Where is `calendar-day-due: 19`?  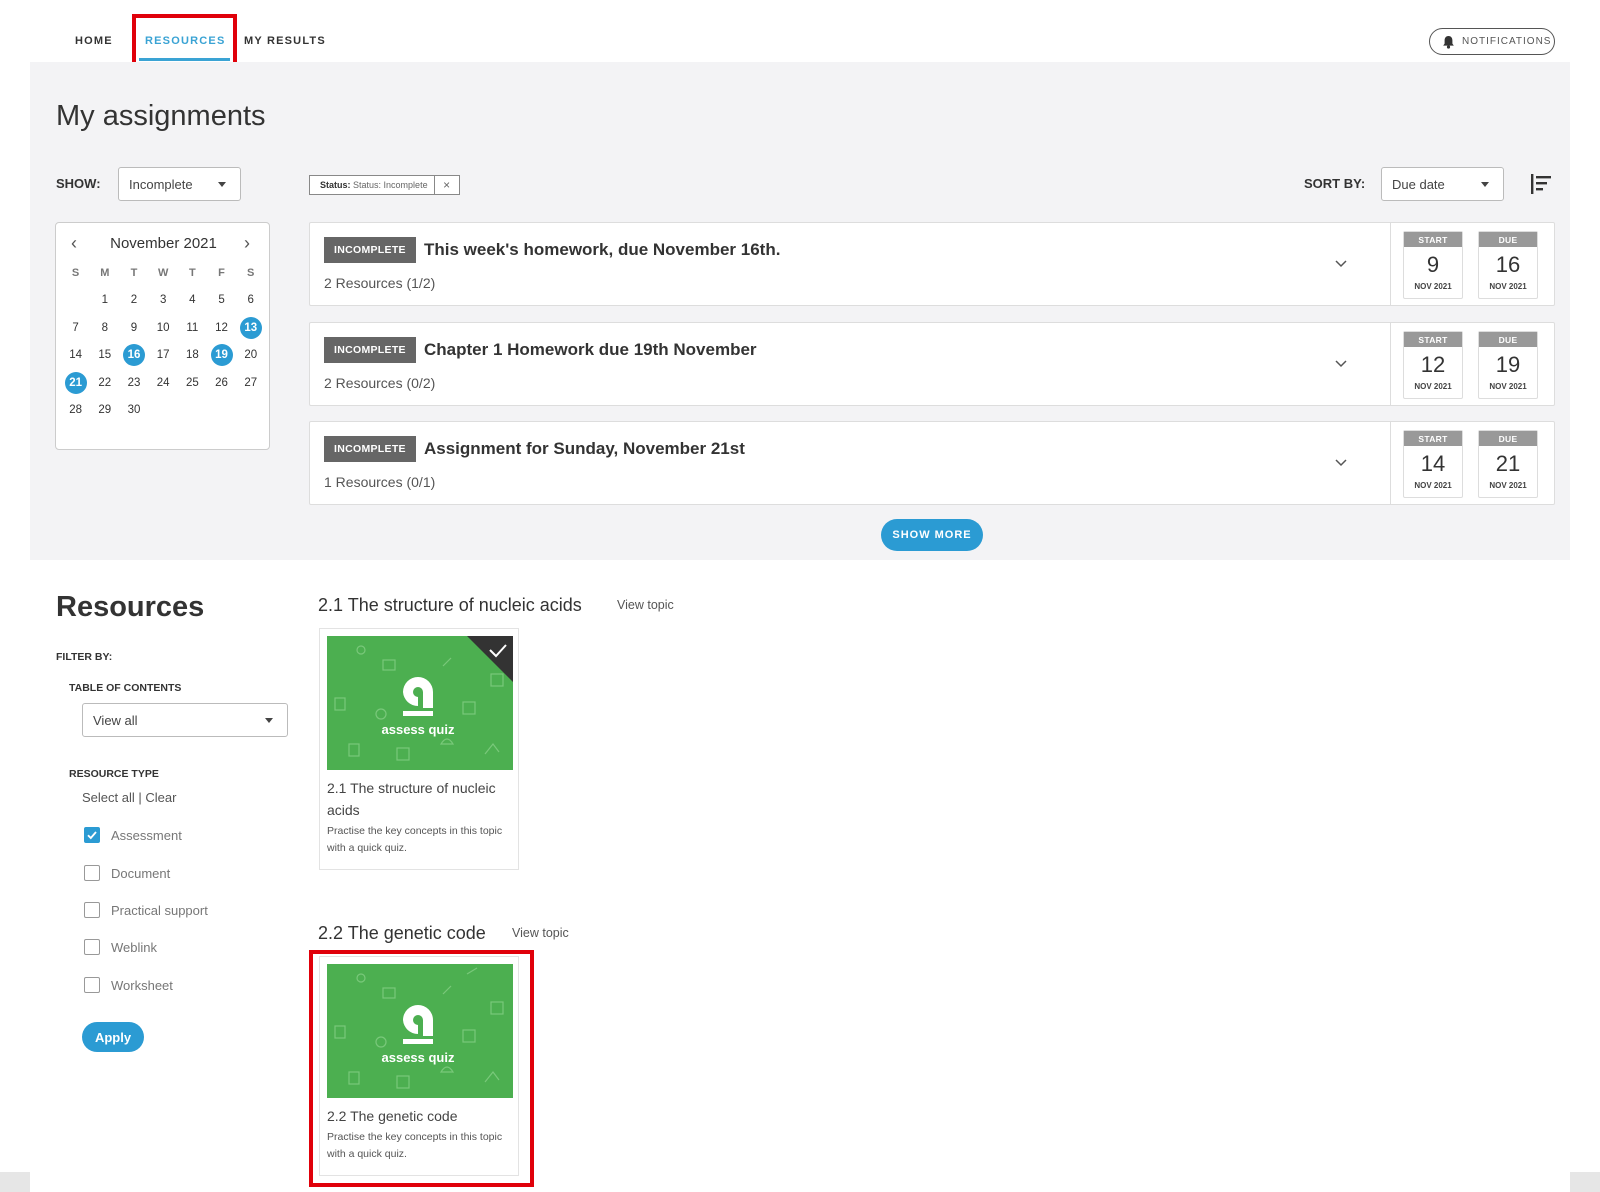
calendar-day-due: 19 is located at coordinates (221, 355).